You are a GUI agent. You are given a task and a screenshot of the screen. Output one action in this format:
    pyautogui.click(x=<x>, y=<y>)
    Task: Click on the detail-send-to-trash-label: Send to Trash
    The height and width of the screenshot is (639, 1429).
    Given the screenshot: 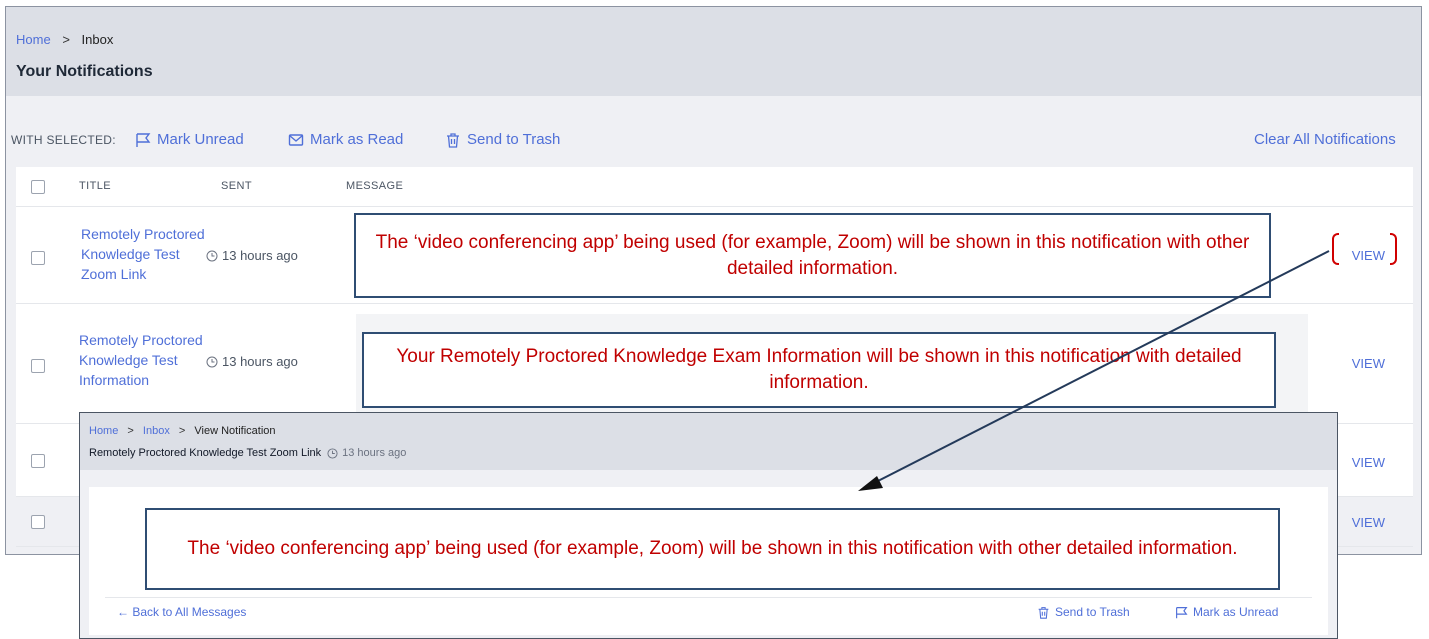 What is the action you would take?
    pyautogui.click(x=1092, y=612)
    